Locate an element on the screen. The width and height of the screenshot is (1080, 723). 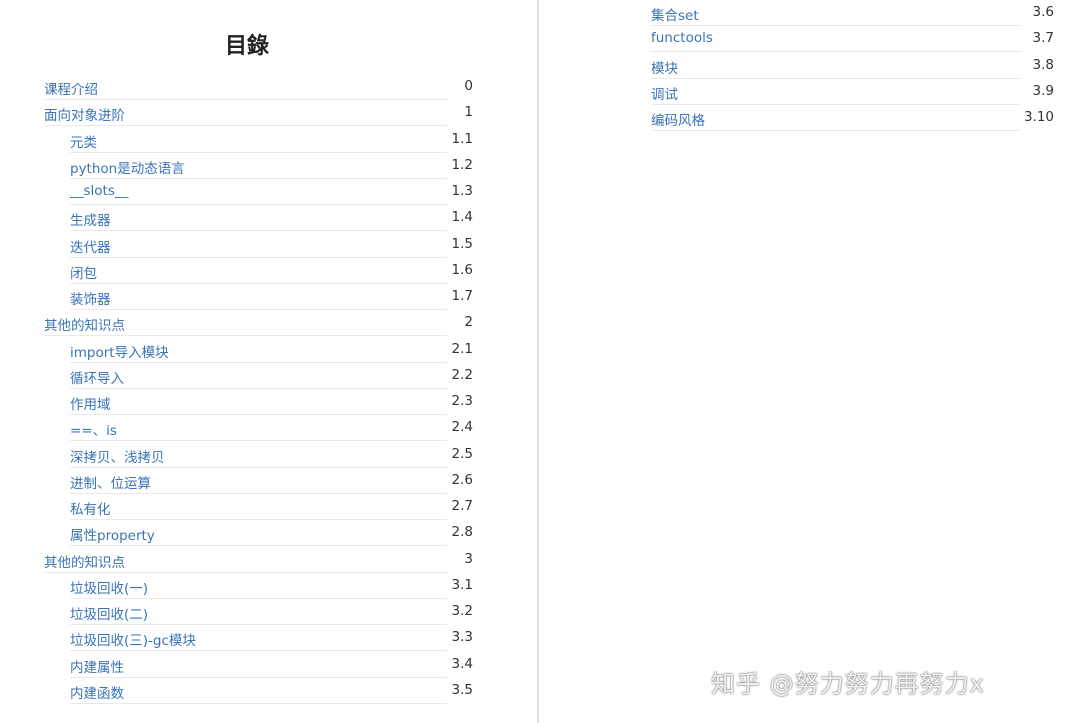
toc-entry-number: 3.3 is located at coordinates (462, 637).